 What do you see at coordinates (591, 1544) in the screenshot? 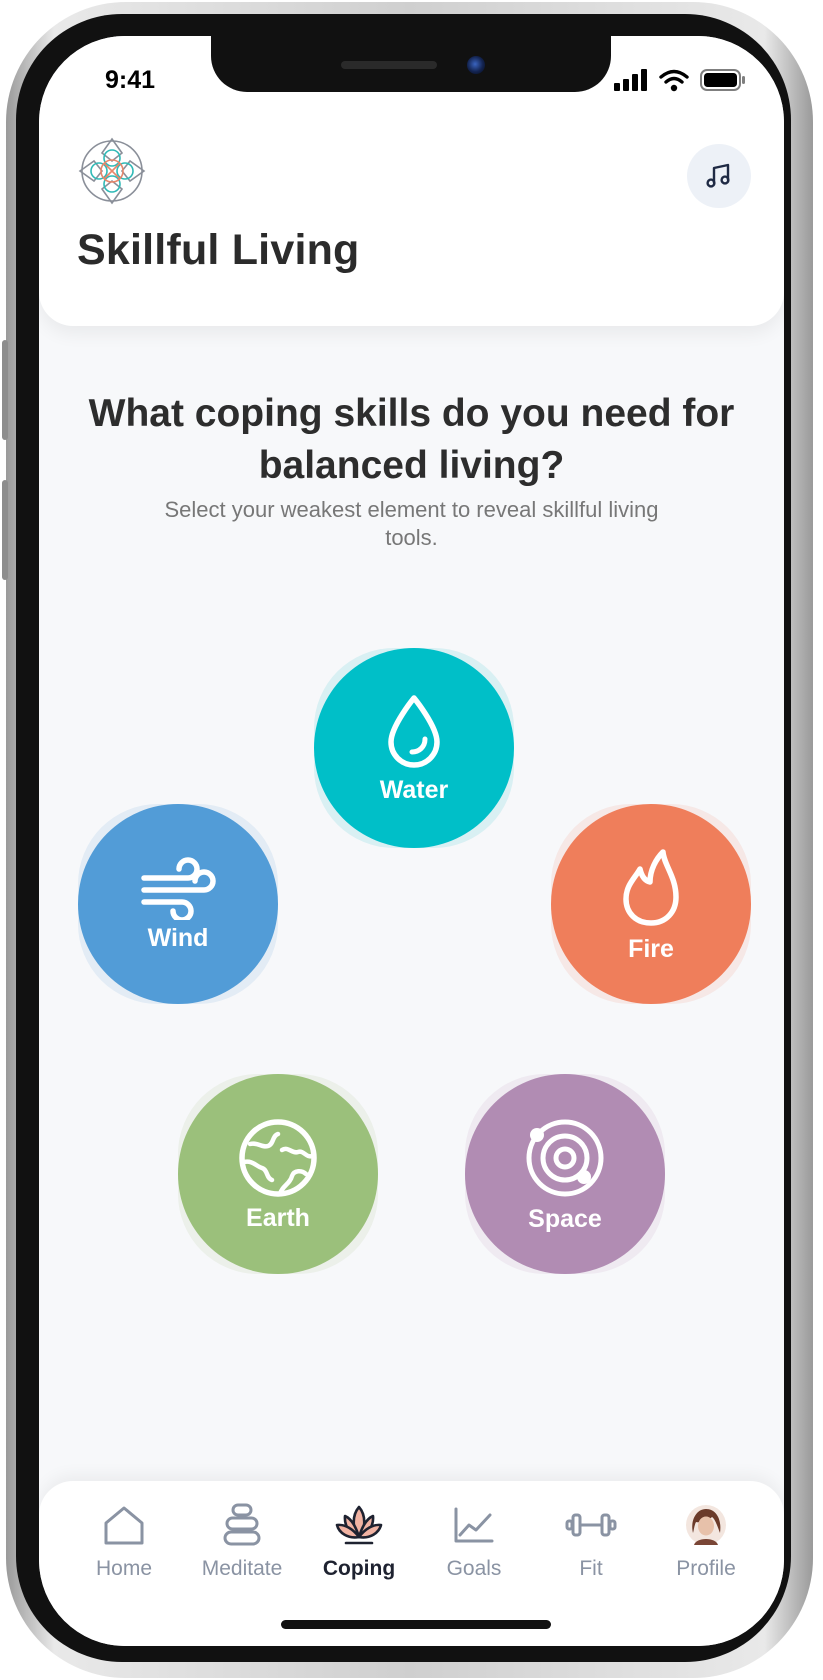
I see `tab-fit: Fit` at bounding box center [591, 1544].